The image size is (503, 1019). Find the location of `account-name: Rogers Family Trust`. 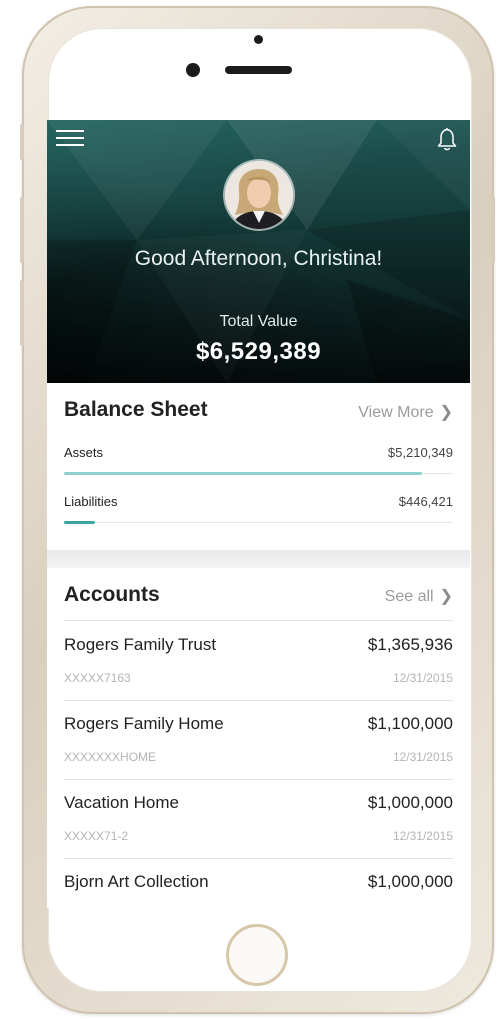

account-name: Rogers Family Trust is located at coordinates (140, 644).